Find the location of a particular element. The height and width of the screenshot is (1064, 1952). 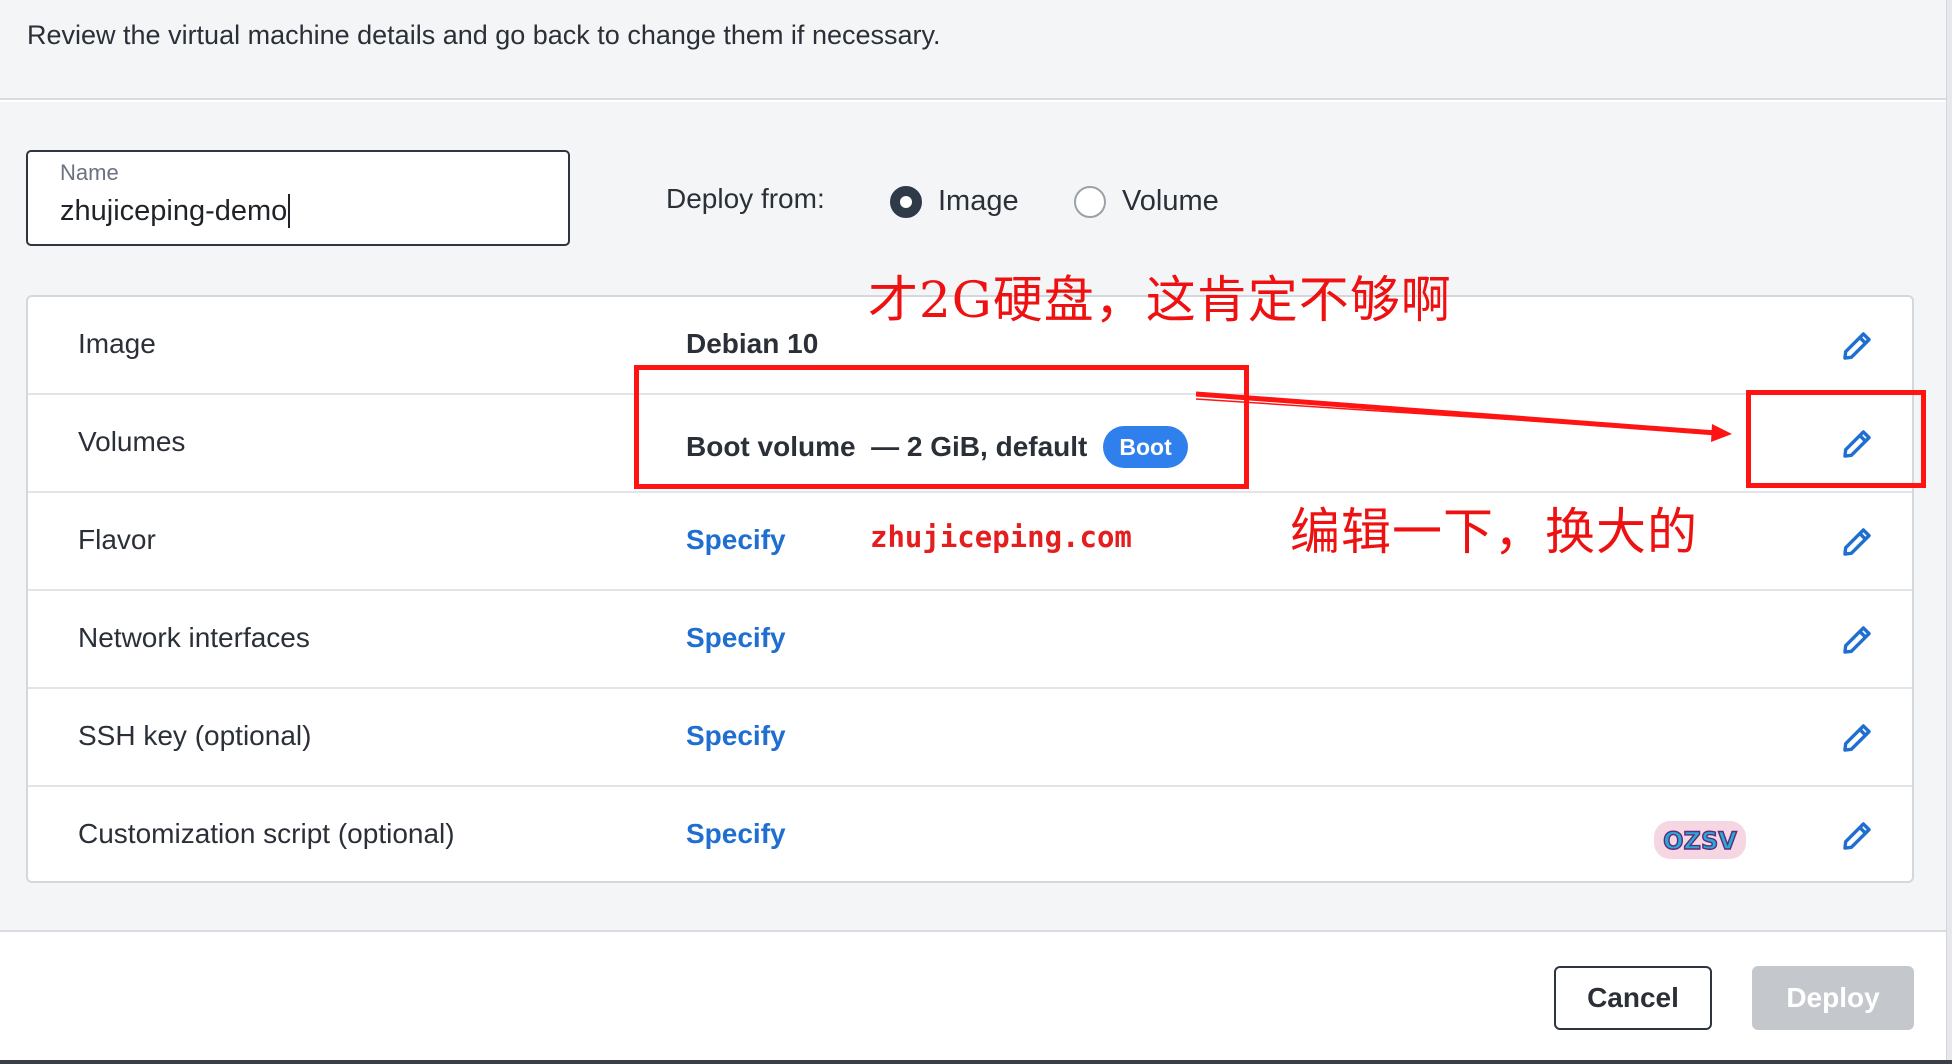

radio-checked-icon is located at coordinates (906, 201).